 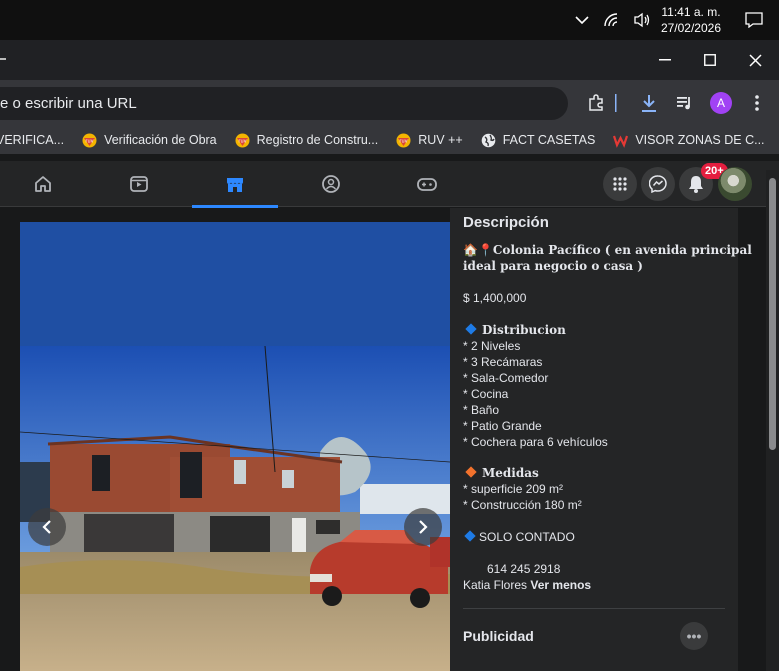 What do you see at coordinates (757, 103) in the screenshot?
I see `kebab-menu-icon` at bounding box center [757, 103].